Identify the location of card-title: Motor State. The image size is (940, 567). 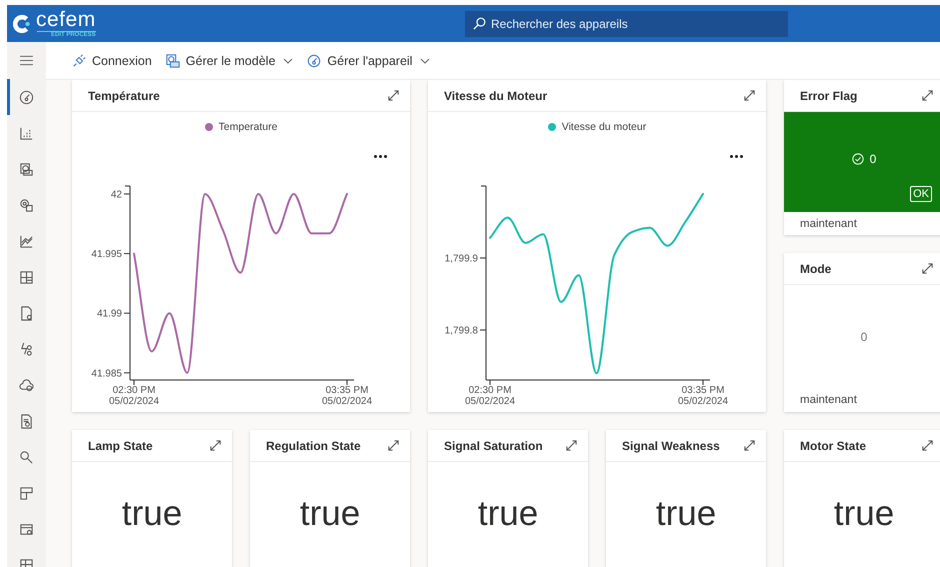
(833, 445).